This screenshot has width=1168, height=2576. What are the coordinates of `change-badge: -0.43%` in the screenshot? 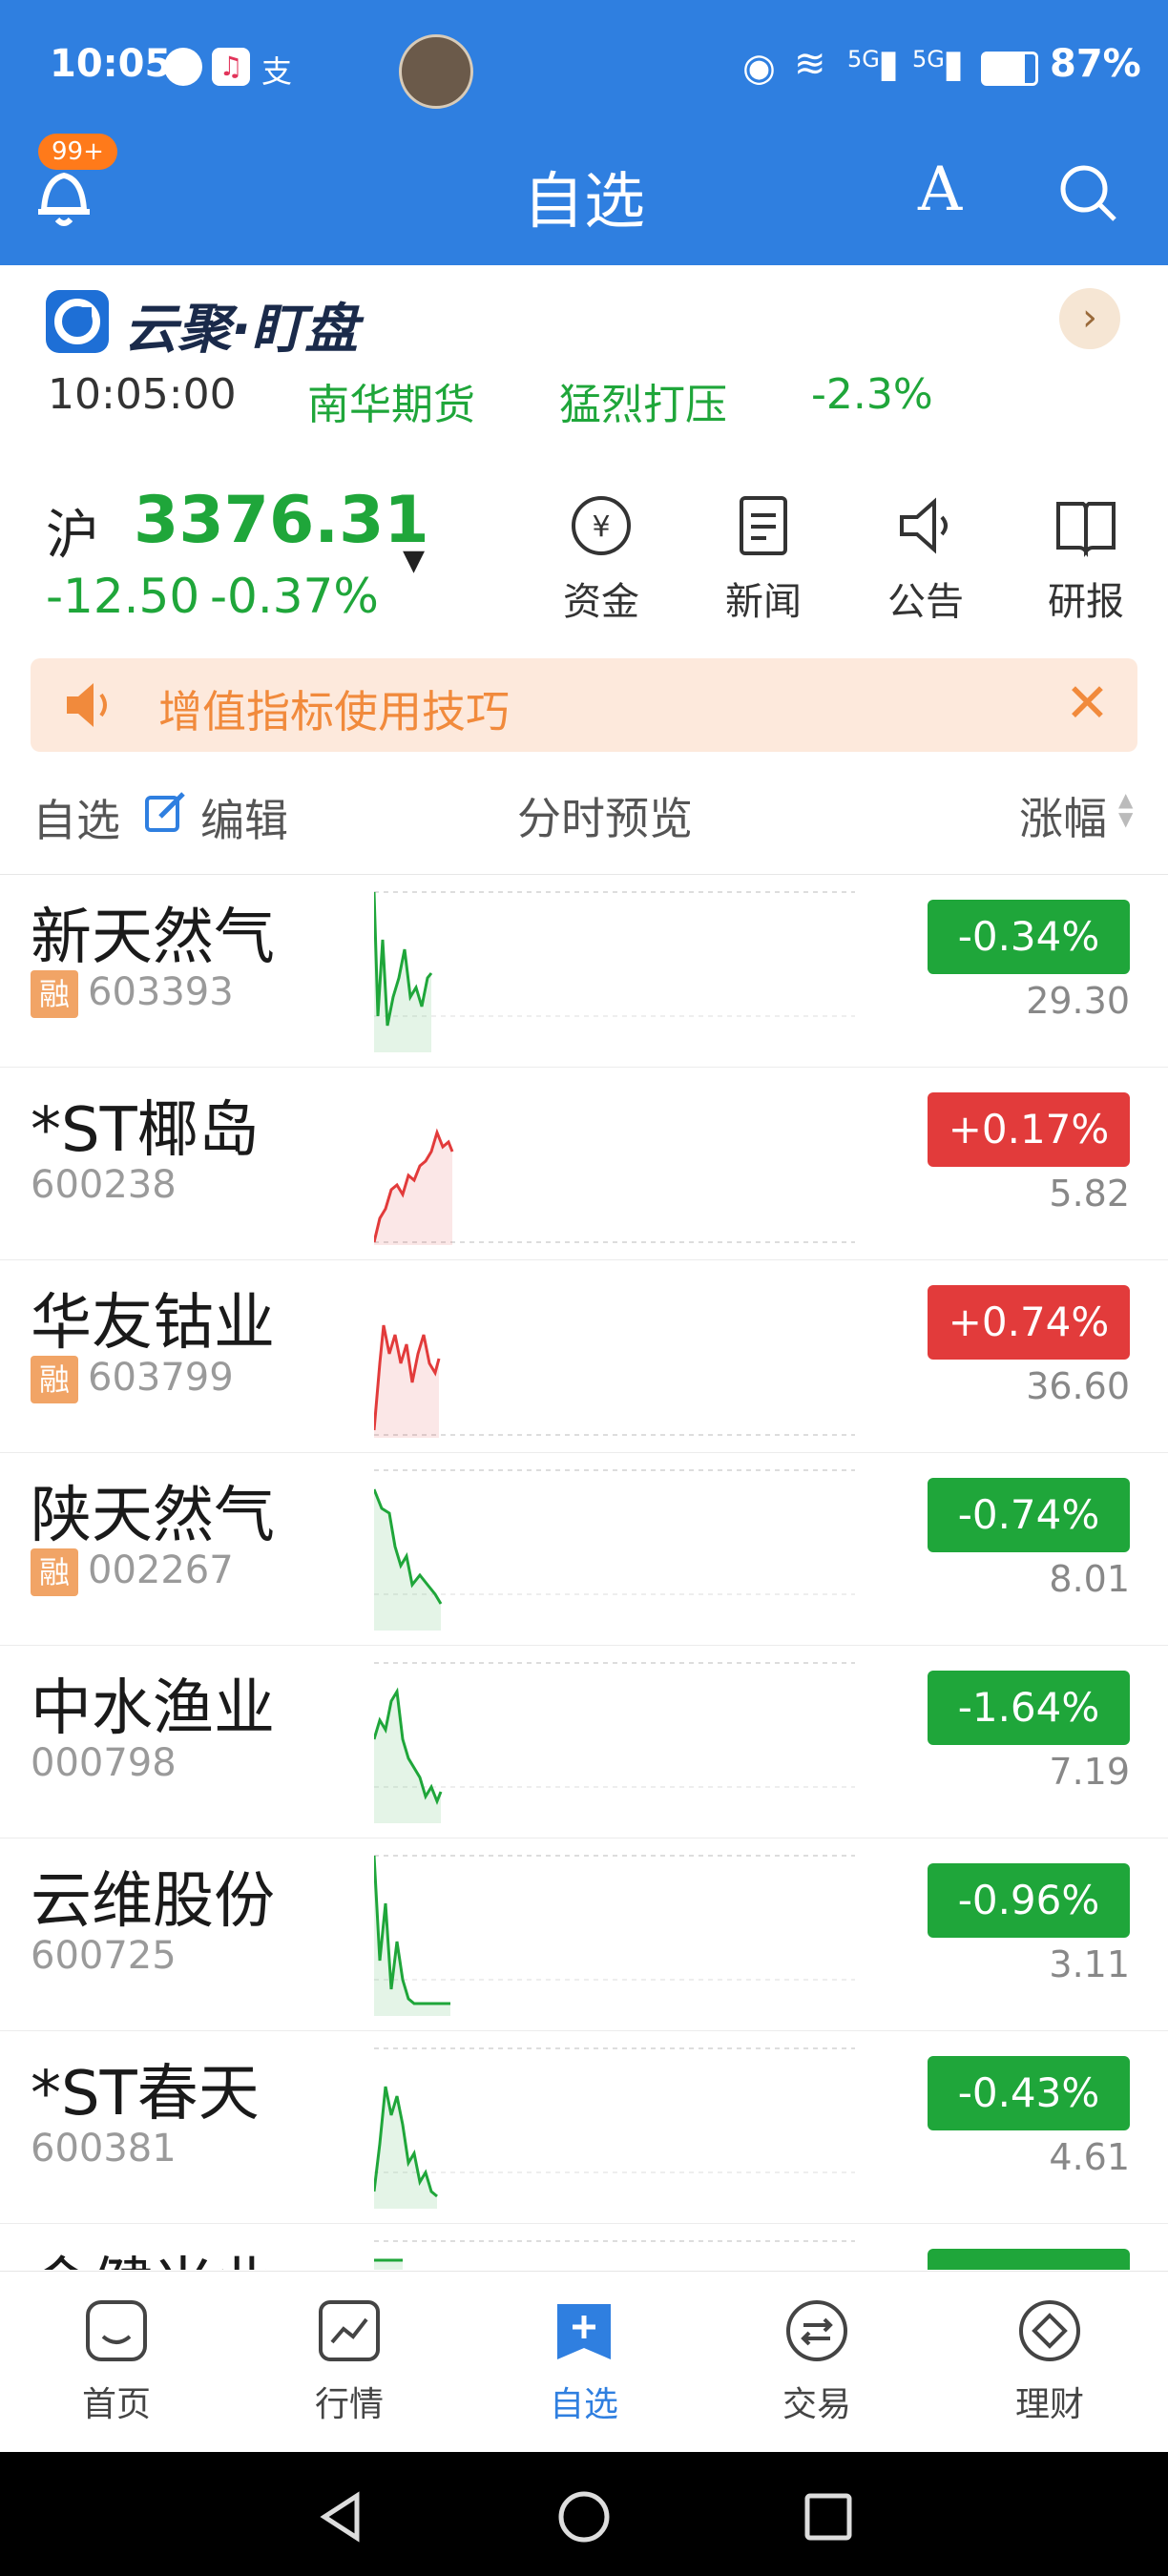 It's located at (1029, 2093).